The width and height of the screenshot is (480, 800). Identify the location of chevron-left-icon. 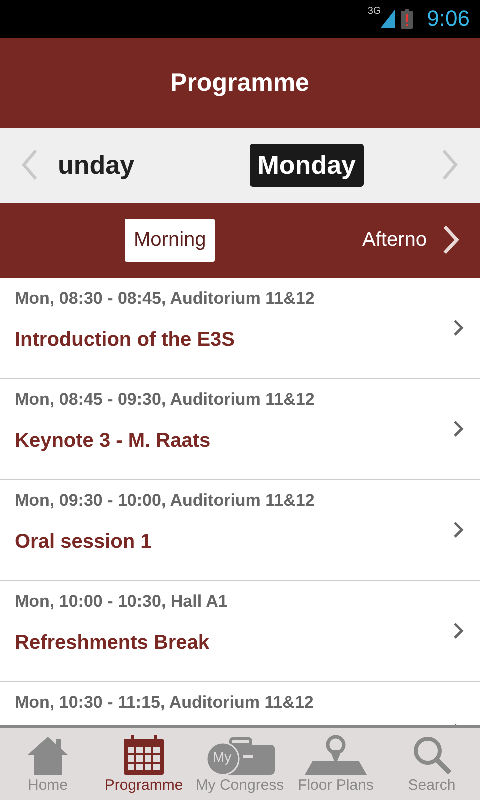
(30, 165).